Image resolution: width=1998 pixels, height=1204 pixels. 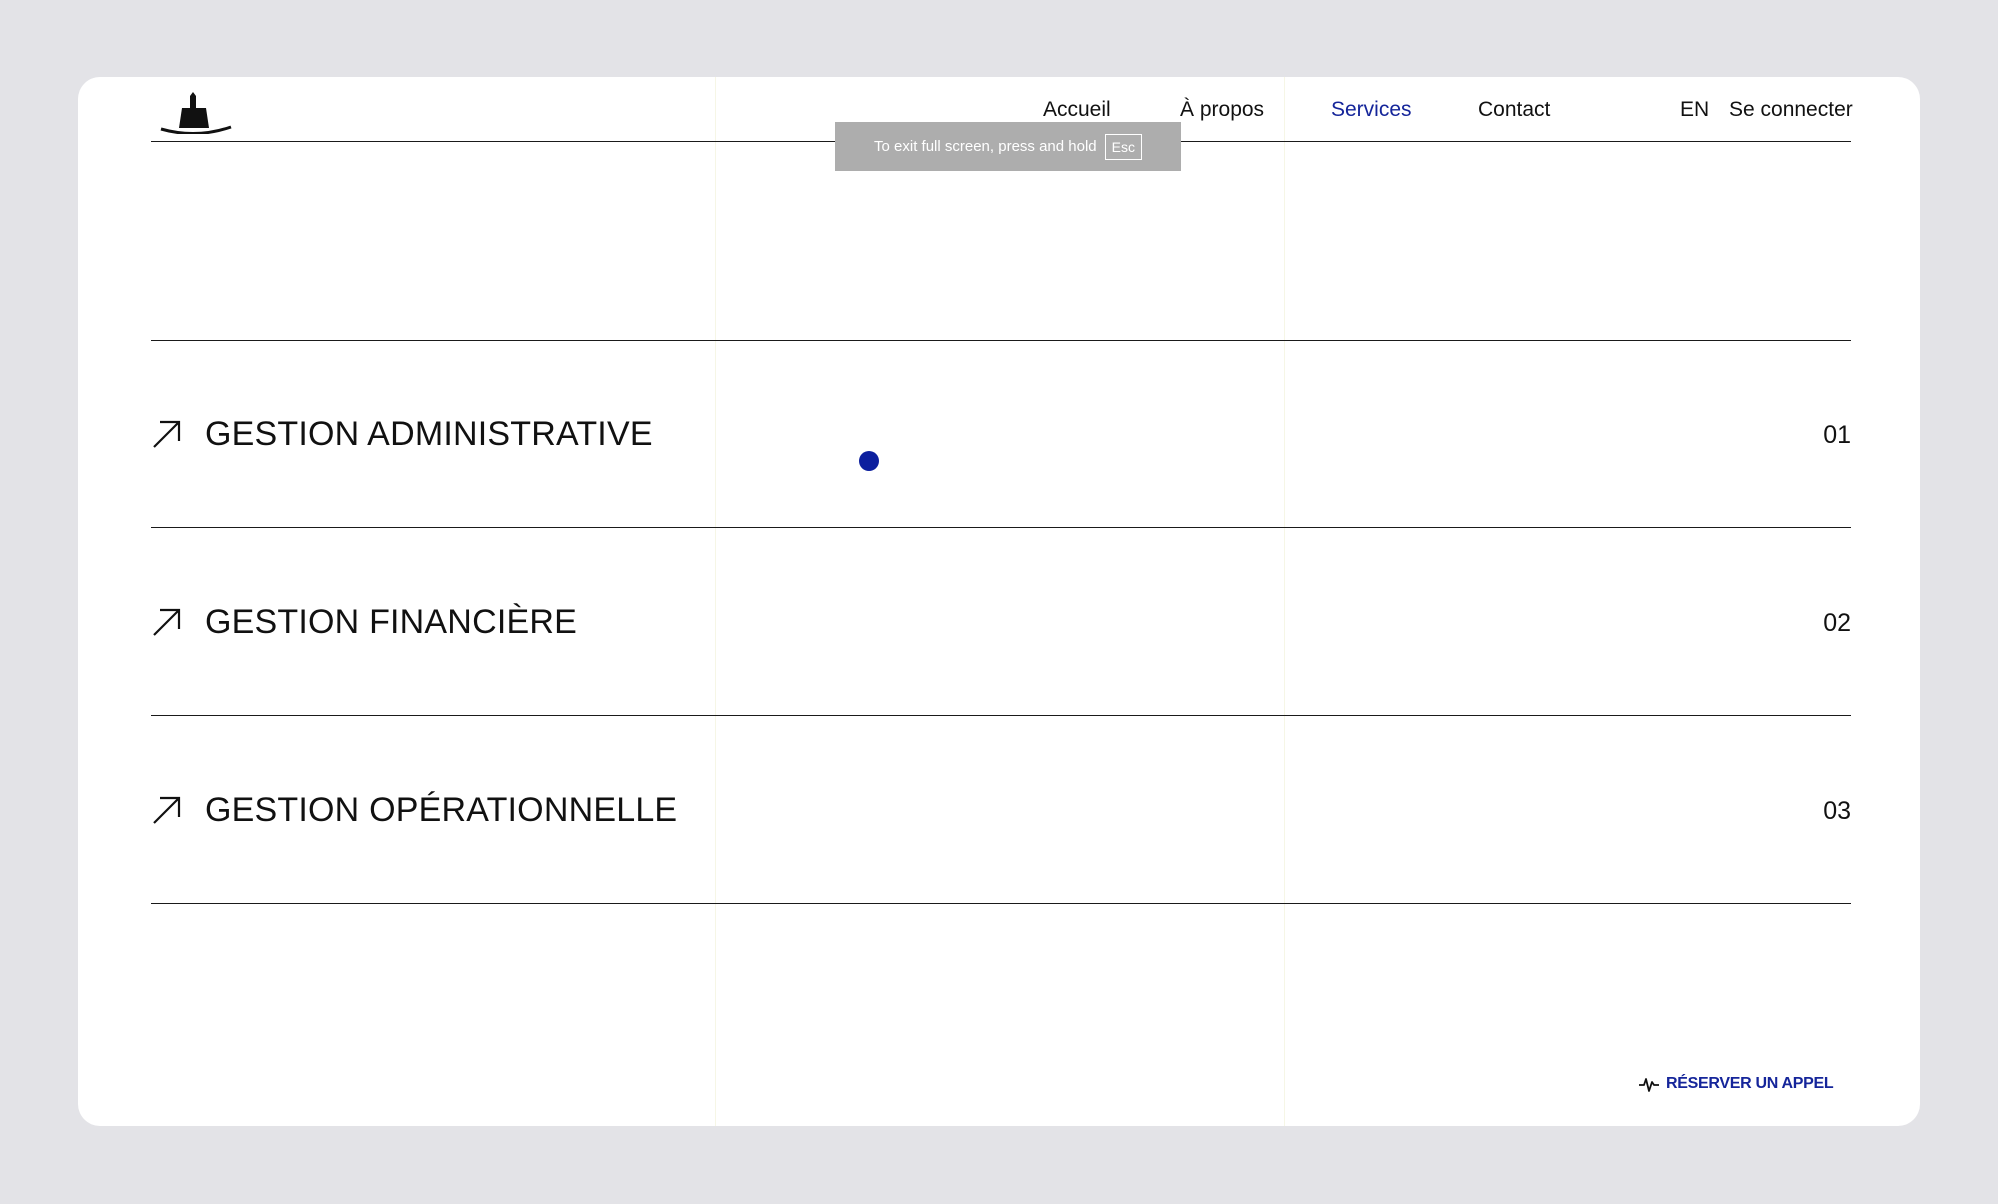 I want to click on pulse-icon, so click(x=1649, y=1085).